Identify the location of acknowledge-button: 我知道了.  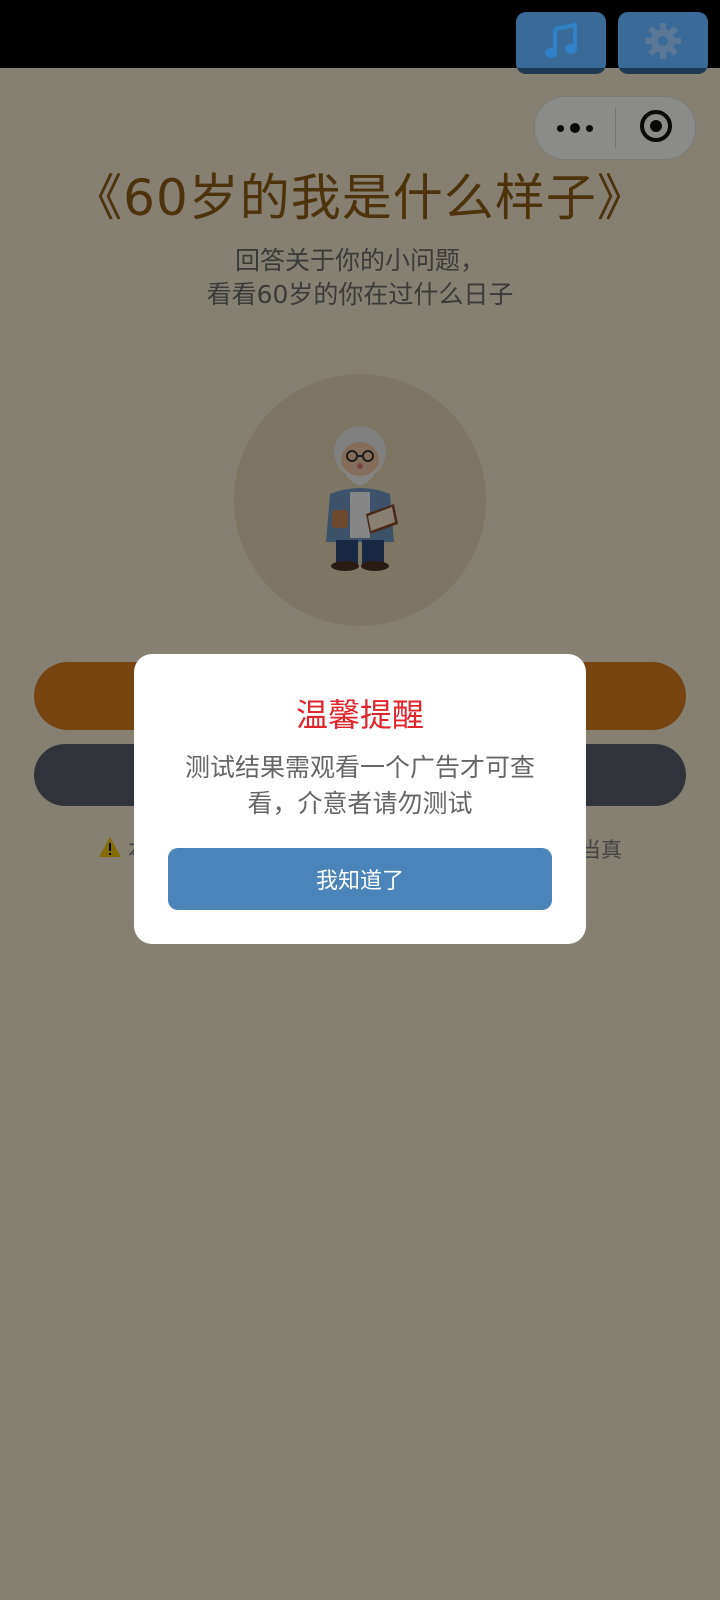
(360, 879).